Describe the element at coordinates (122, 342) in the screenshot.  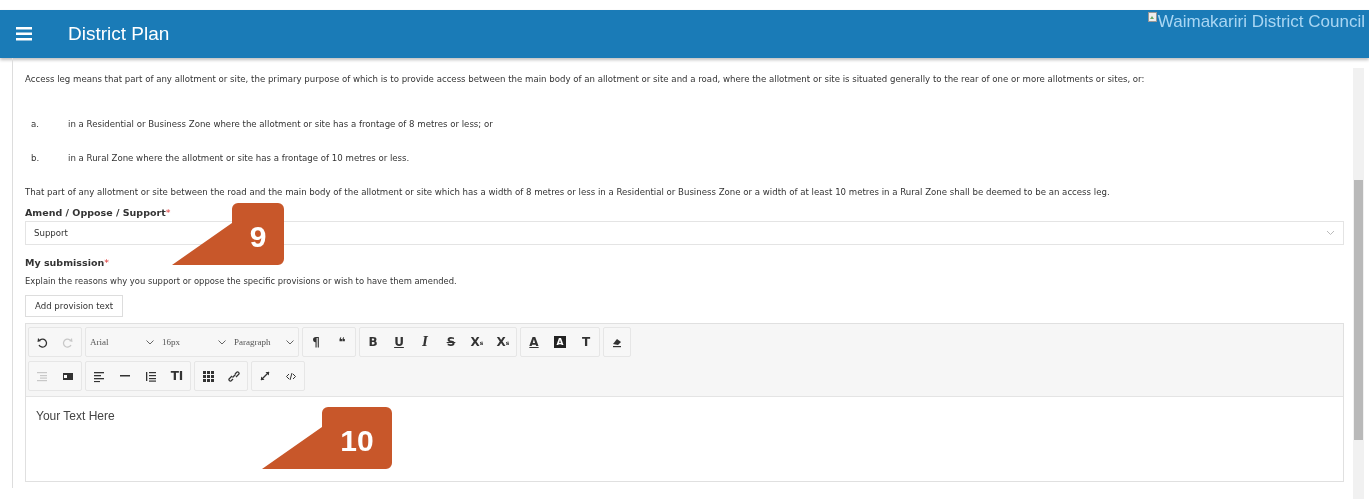
I see `toolbar-dropdown: Arial` at that location.